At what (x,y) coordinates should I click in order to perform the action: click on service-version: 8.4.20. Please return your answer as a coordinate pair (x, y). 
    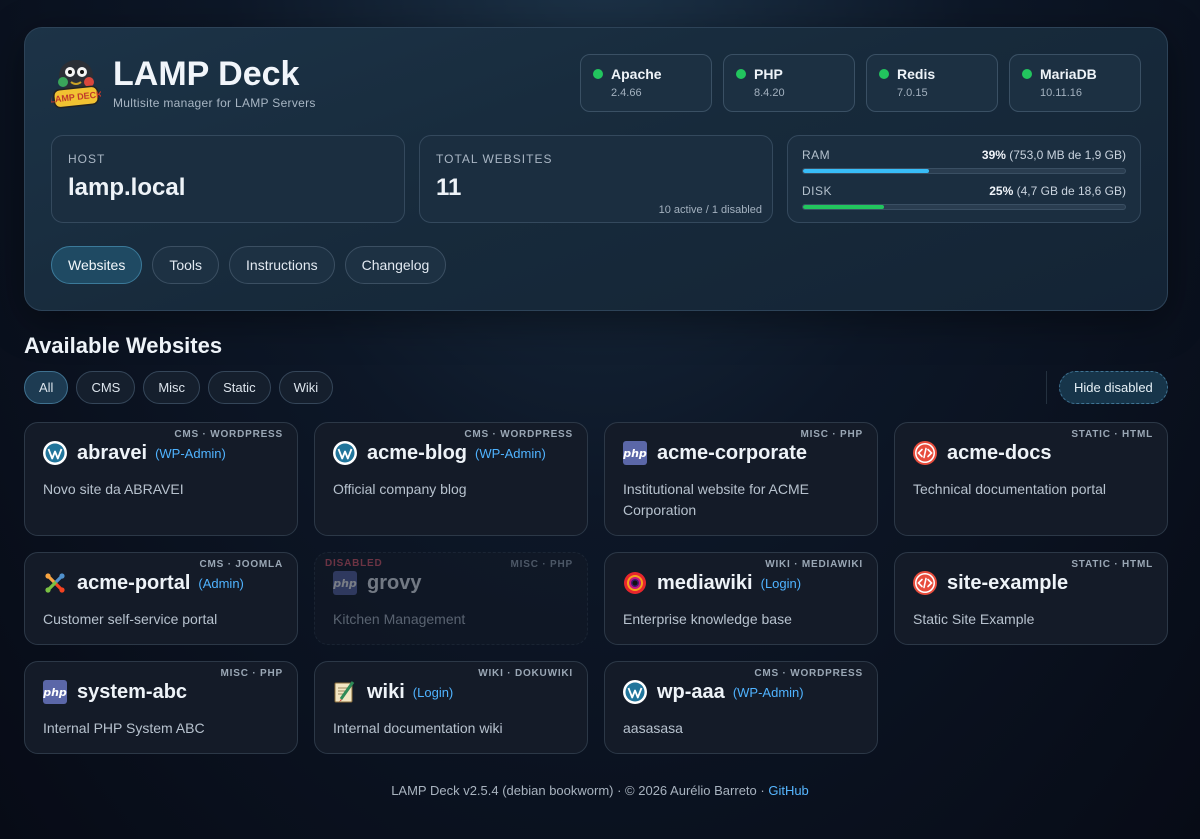
    Looking at the image, I should click on (769, 93).